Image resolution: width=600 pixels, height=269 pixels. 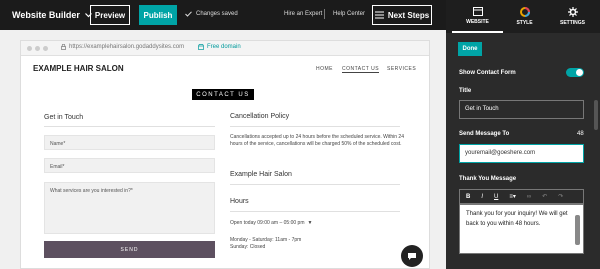 I want to click on title-input: Get in Touch, so click(x=521, y=109).